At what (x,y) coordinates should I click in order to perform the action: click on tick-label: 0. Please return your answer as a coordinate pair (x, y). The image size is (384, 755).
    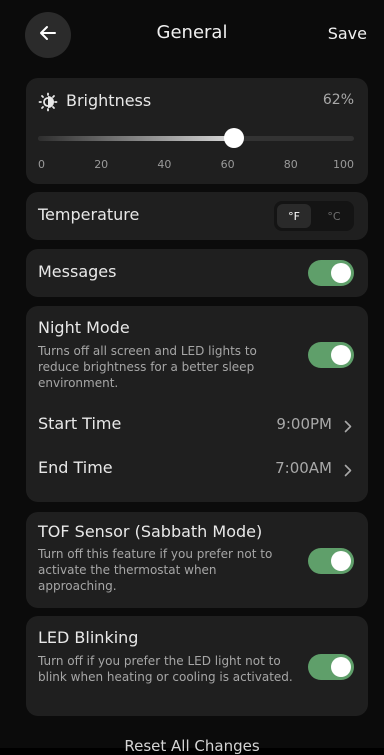
    Looking at the image, I should click on (41, 164).